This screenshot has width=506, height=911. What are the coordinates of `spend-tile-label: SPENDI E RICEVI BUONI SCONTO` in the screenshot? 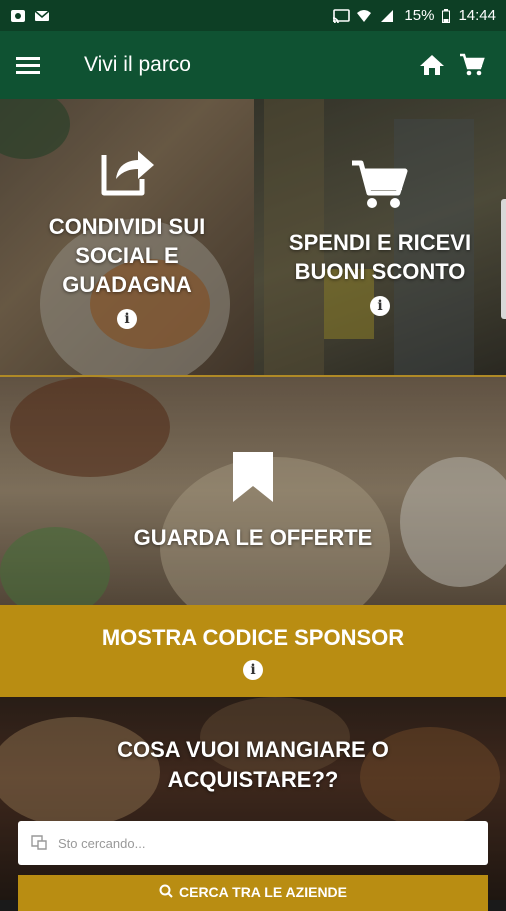 It's located at (380, 256).